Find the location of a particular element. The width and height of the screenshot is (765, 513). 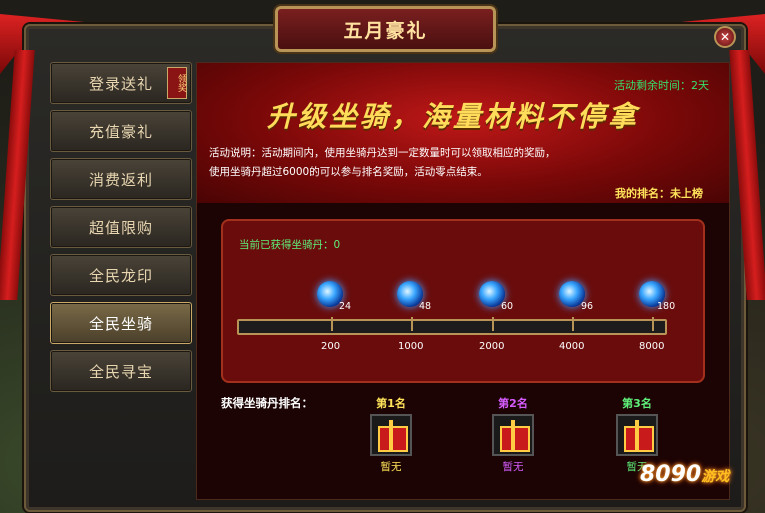

tab-recharge-gift: 充值豪礼 is located at coordinates (121, 131).